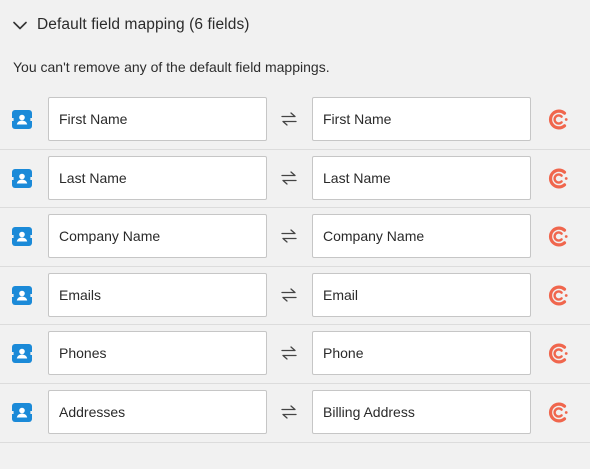  I want to click on section-title: Default field mapping (6 fields), so click(143, 24).